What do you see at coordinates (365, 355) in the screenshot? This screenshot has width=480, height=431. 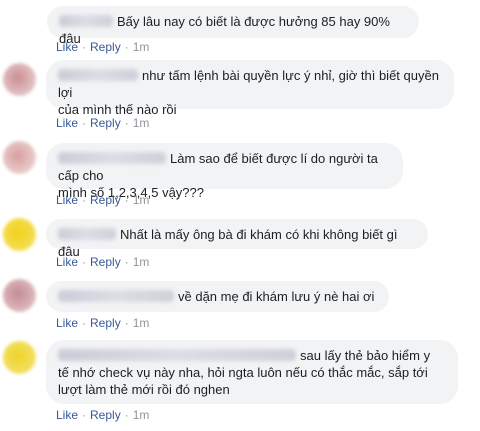 I see `comment-text: sau lấy thẻ bảo hiểm y` at bounding box center [365, 355].